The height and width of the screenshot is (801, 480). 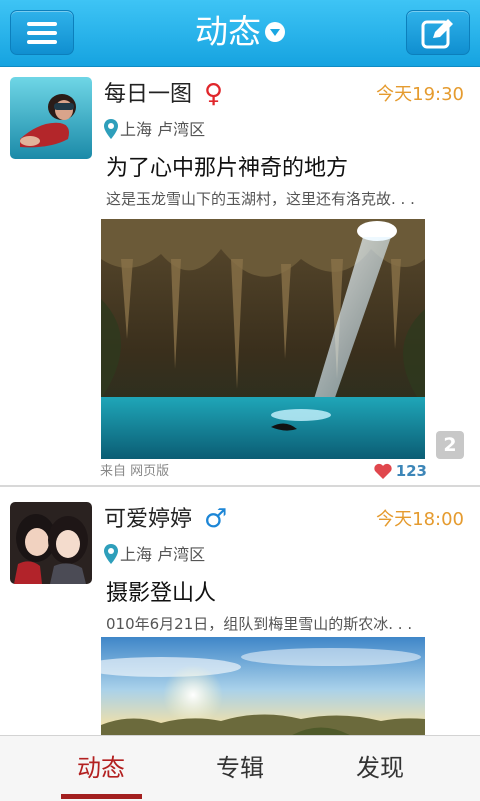 What do you see at coordinates (259, 624) in the screenshot?
I see `post-excerpt: 010年6月21日，组队到梅里雪山的斯农冰. . .` at bounding box center [259, 624].